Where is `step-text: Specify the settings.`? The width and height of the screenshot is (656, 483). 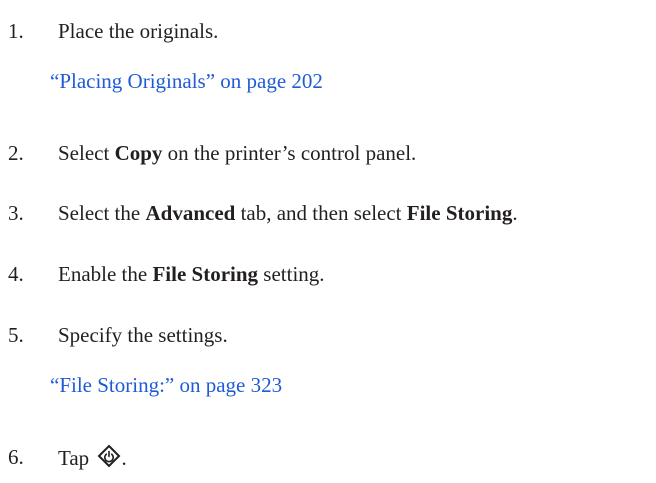
step-text: Specify the settings. is located at coordinates (143, 335).